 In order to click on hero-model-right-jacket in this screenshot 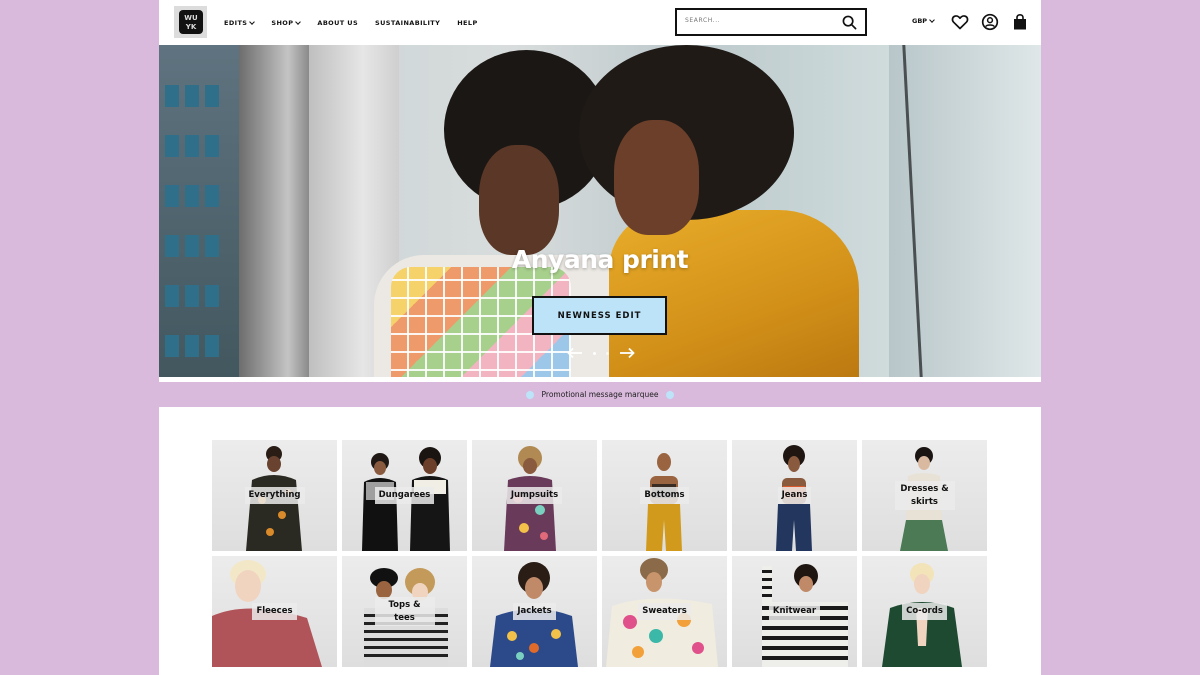, I will do `click(734, 293)`.